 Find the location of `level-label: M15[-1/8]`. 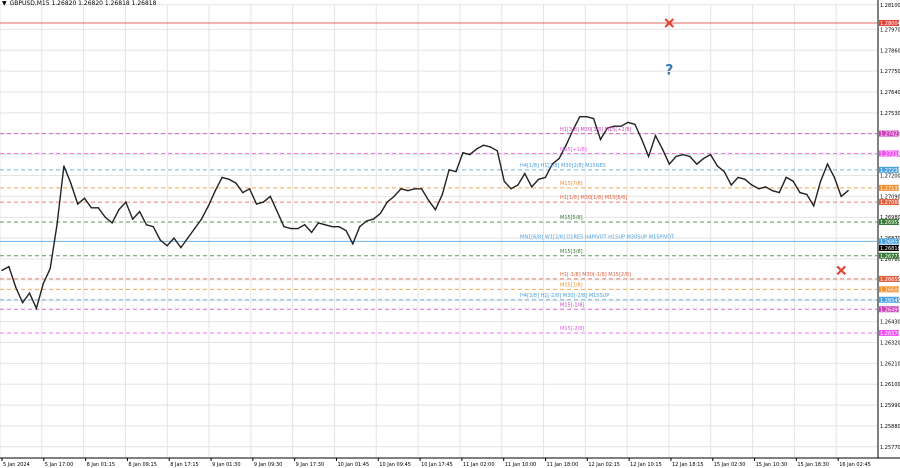

level-label: M15[-1/8] is located at coordinates (572, 305).